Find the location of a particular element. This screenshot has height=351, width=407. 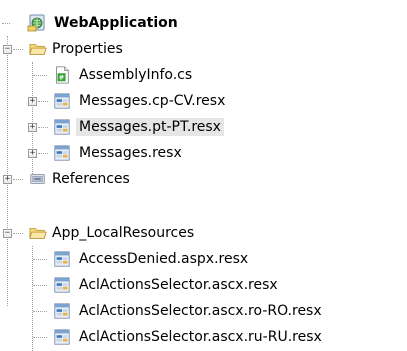

tree-node-app-localresources: − App_LocalResources is located at coordinates (203, 233).